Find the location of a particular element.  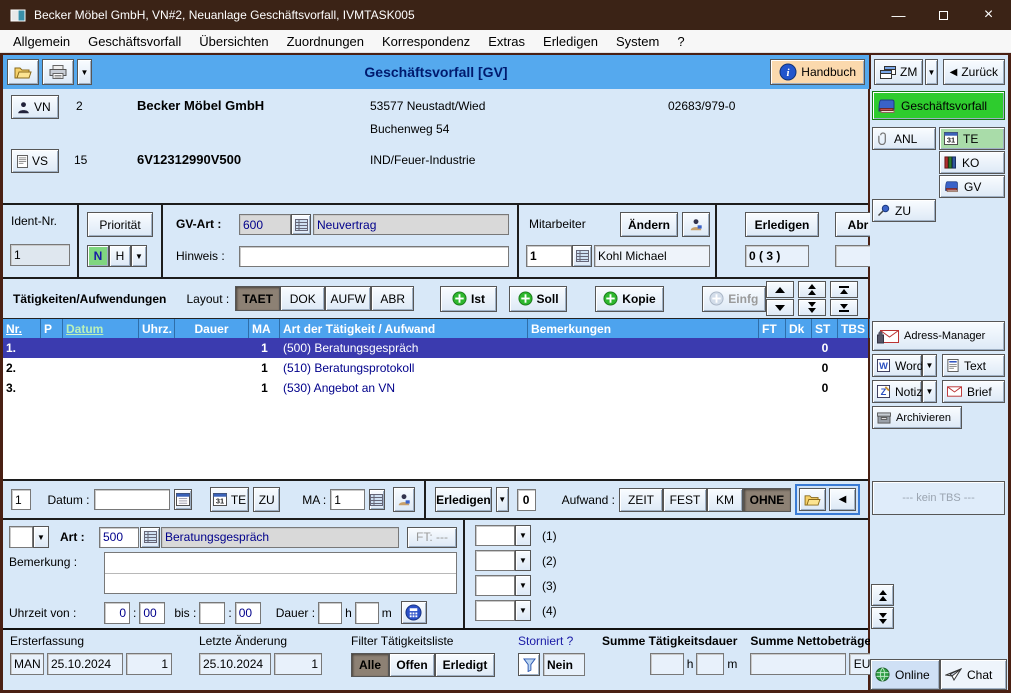

ft-button: FT: --- is located at coordinates (432, 537).